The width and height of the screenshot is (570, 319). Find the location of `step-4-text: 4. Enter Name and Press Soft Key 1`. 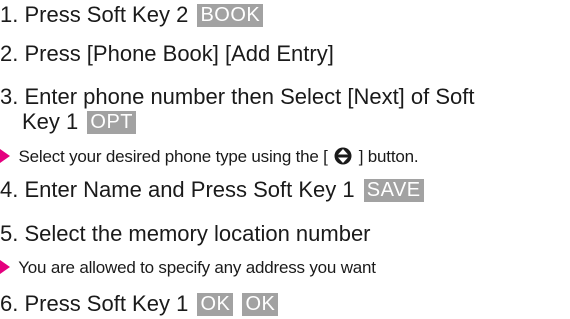

step-4-text: 4. Enter Name and Press Soft Key 1 is located at coordinates (177, 189).